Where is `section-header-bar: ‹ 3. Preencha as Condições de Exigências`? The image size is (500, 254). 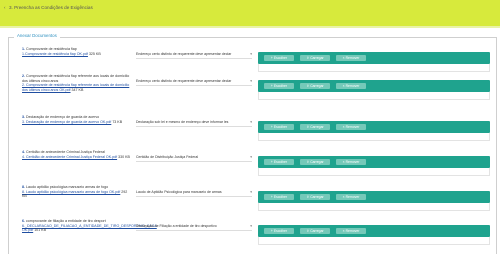
section-header-bar: ‹ 3. Preencha as Condições de Exigências is located at coordinates (250, 13).